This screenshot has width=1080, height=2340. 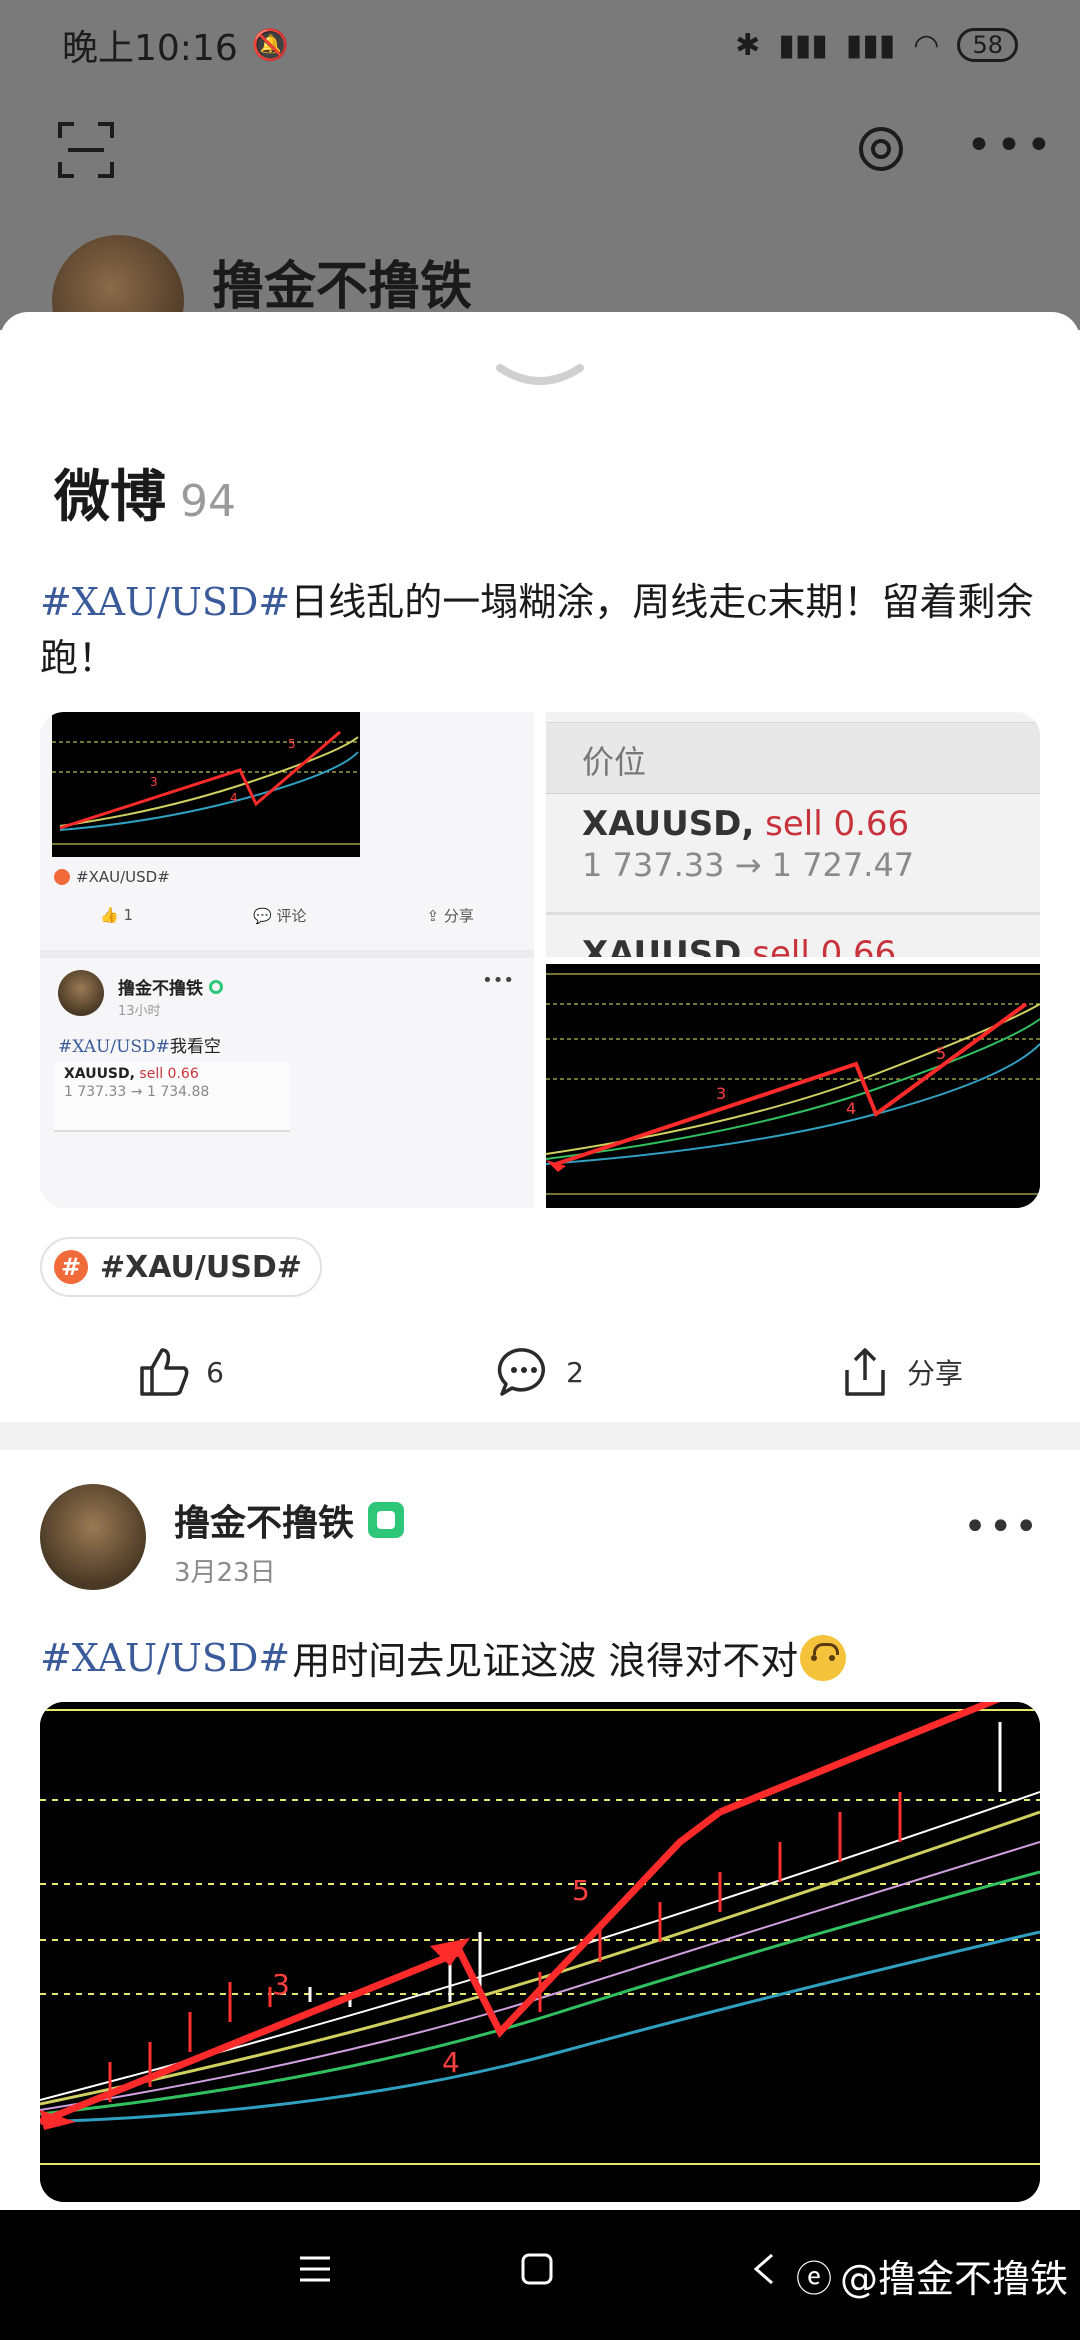 I want to click on post-text: #XAU/USD# 用时间去见证这波 浪得对不对, so click(x=443, y=1657).